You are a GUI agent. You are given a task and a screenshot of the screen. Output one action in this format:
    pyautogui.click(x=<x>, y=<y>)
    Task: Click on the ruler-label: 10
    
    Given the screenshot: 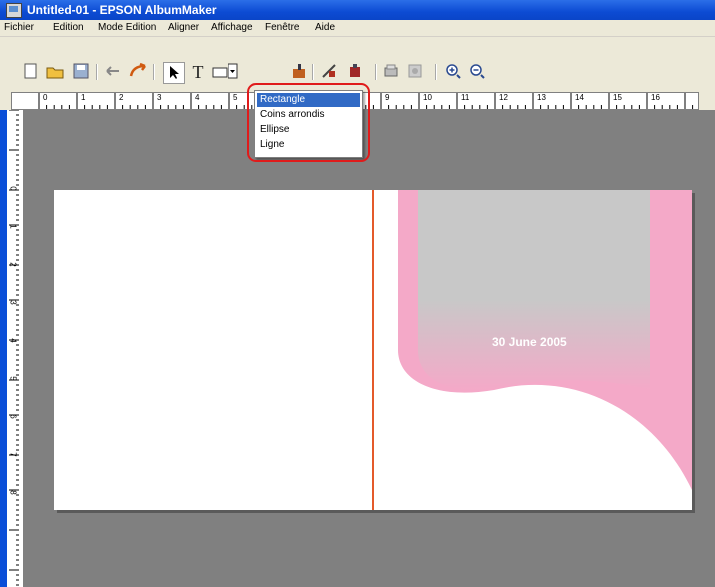 What is the action you would take?
    pyautogui.click(x=427, y=97)
    